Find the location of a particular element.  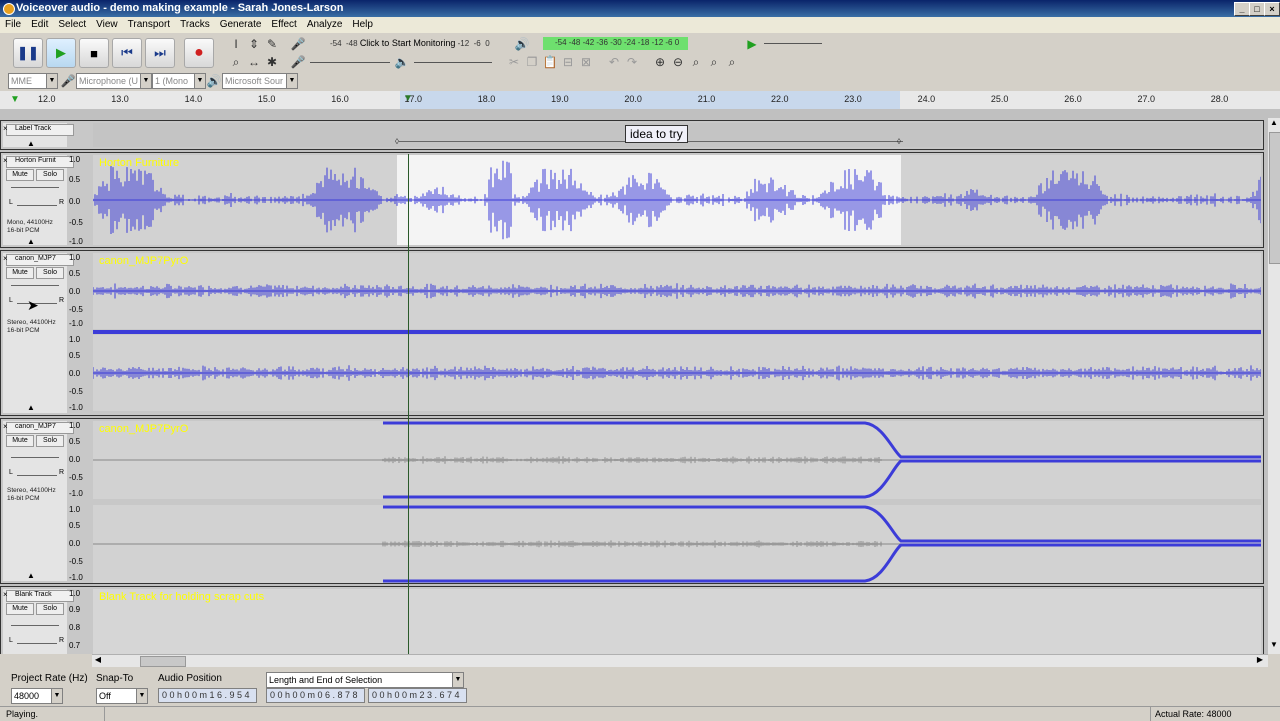

close-button: × is located at coordinates (1272, 9).